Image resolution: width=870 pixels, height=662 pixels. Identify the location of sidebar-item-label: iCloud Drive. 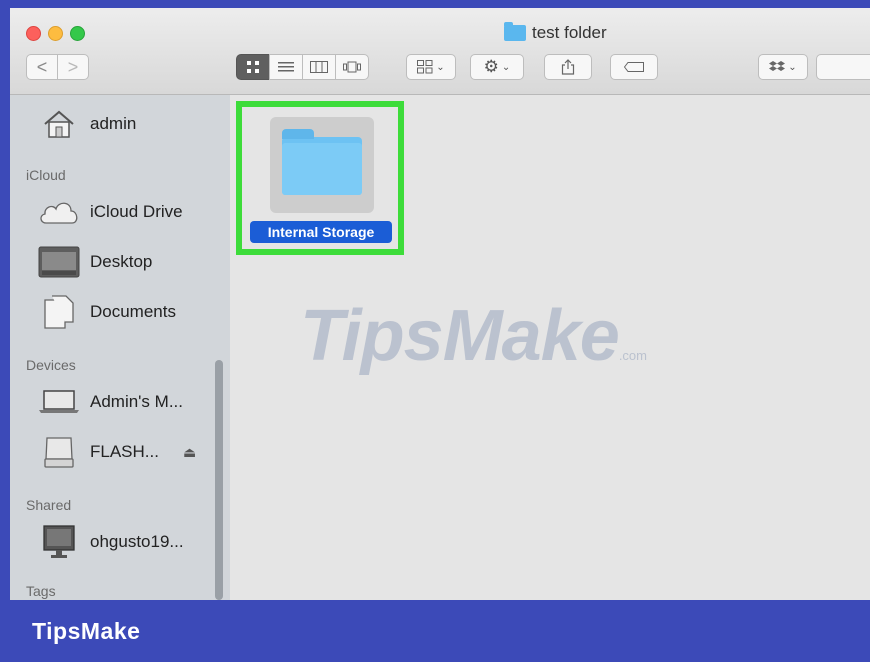
(136, 211).